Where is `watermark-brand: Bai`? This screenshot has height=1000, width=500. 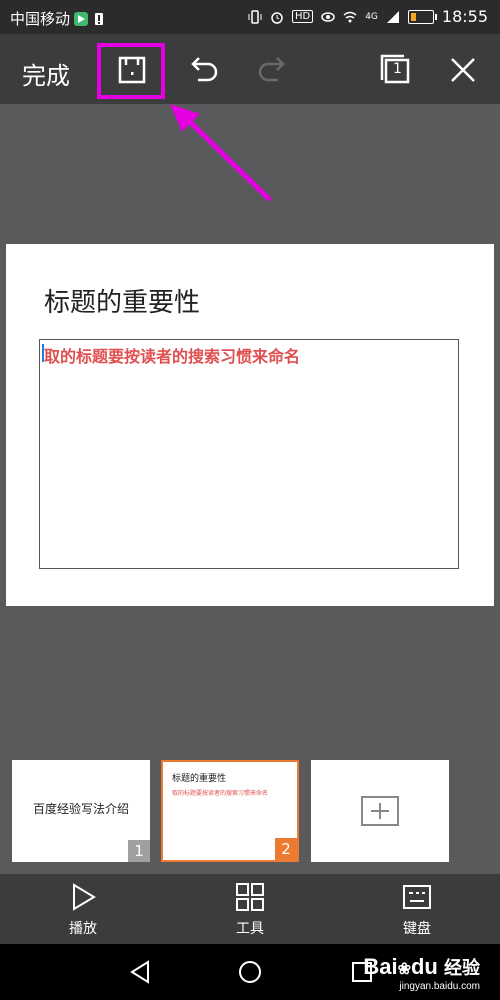
watermark-brand: Bai is located at coordinates (380, 966).